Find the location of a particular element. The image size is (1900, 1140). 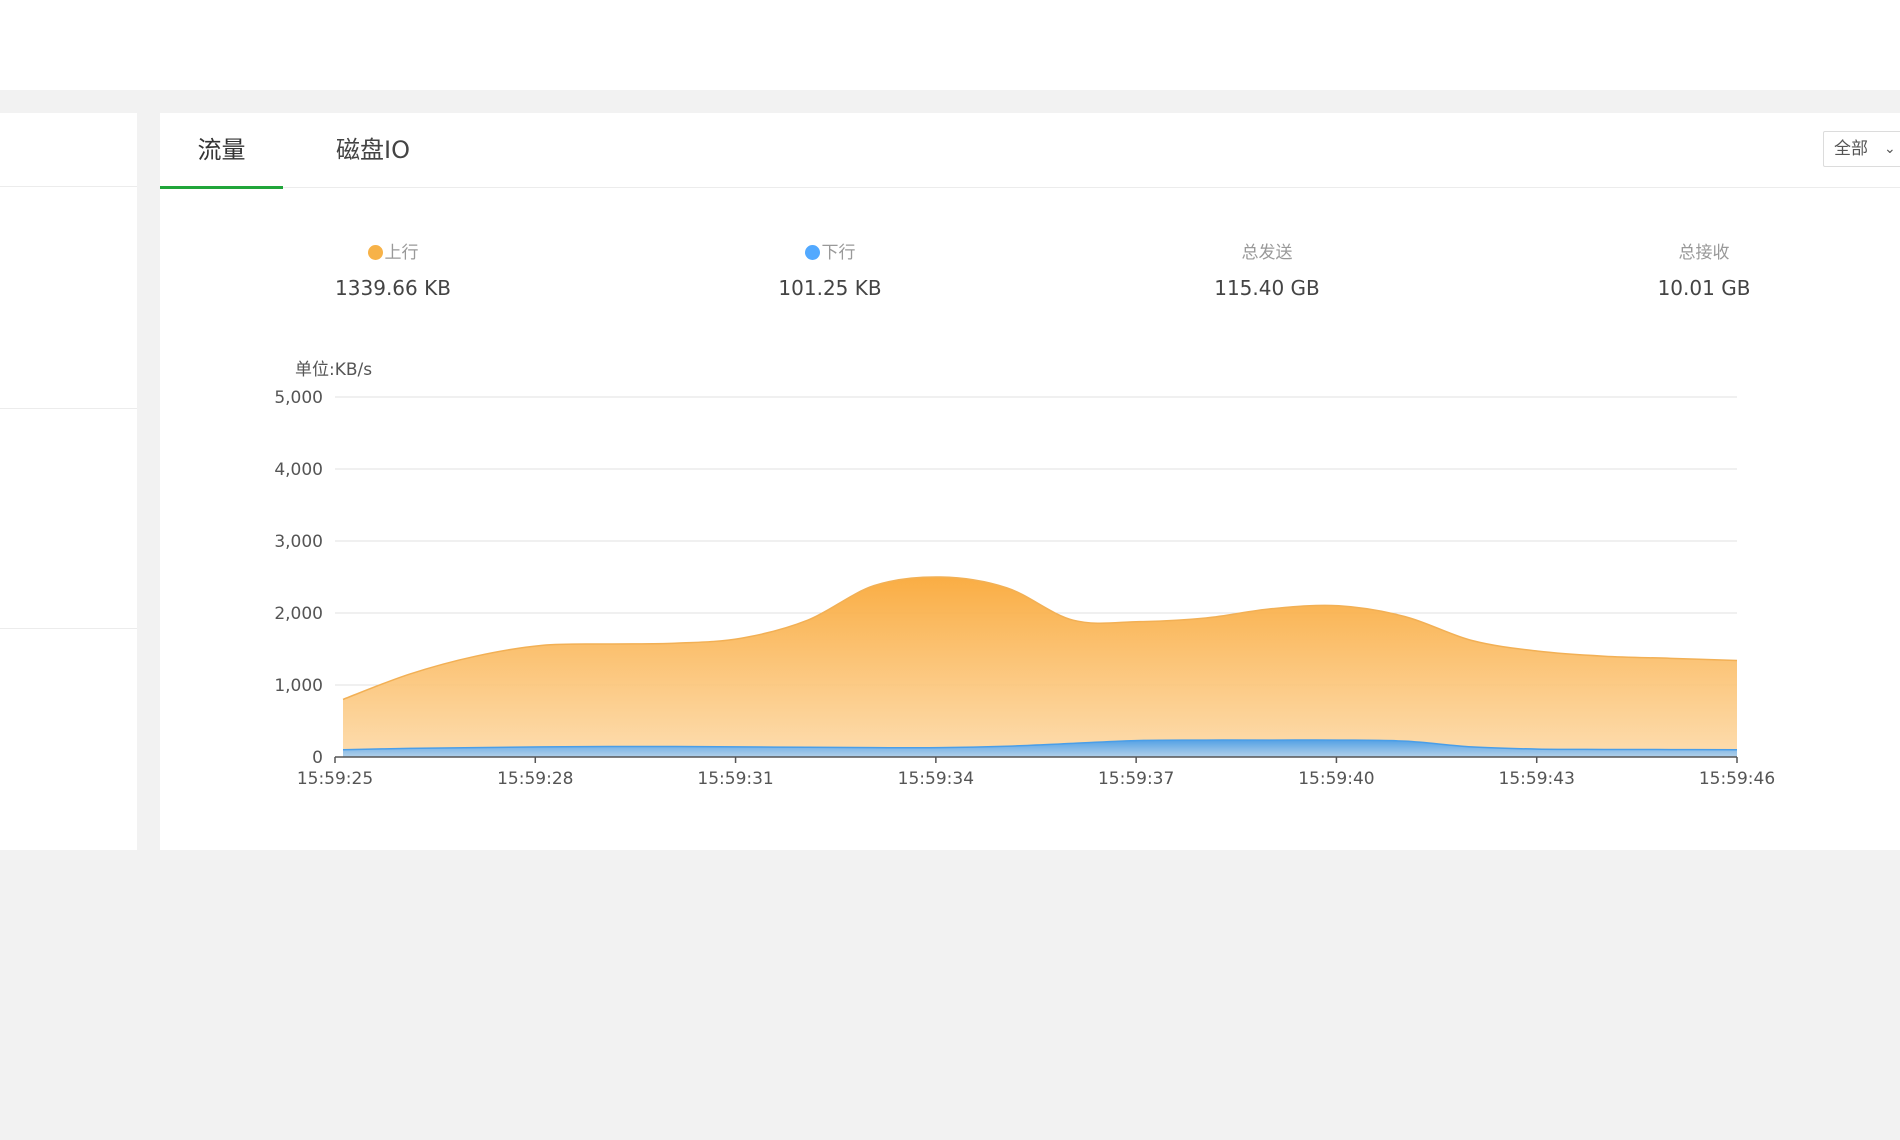

x-tick-label: 15:59:46 is located at coordinates (1737, 779).